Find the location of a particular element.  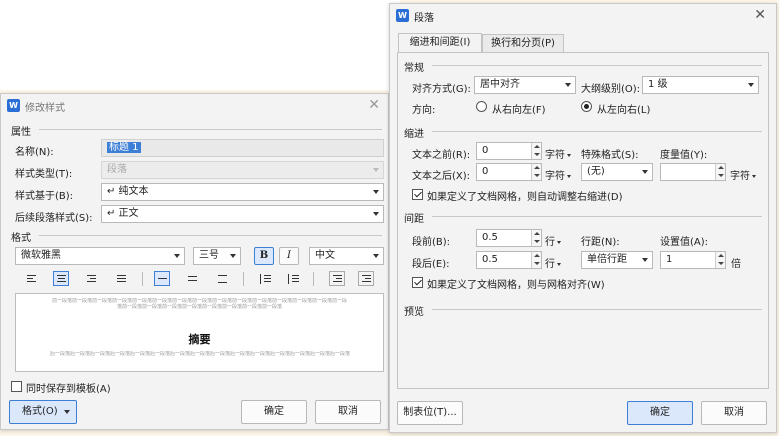

after-text-input: 0 is located at coordinates (509, 172).